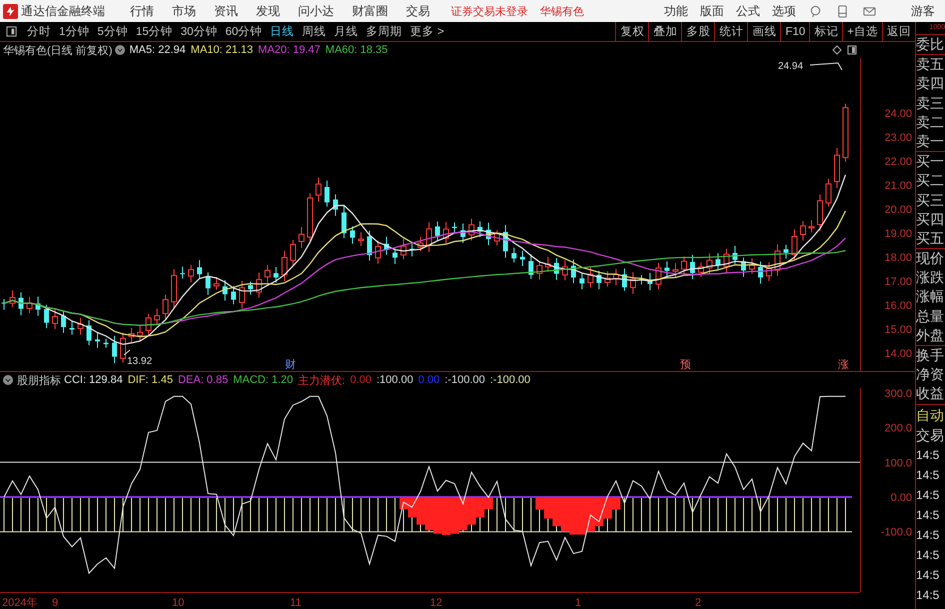 This screenshot has height=609, width=945. What do you see at coordinates (898, 306) in the screenshot?
I see `price-axis-label: 16.00` at bounding box center [898, 306].